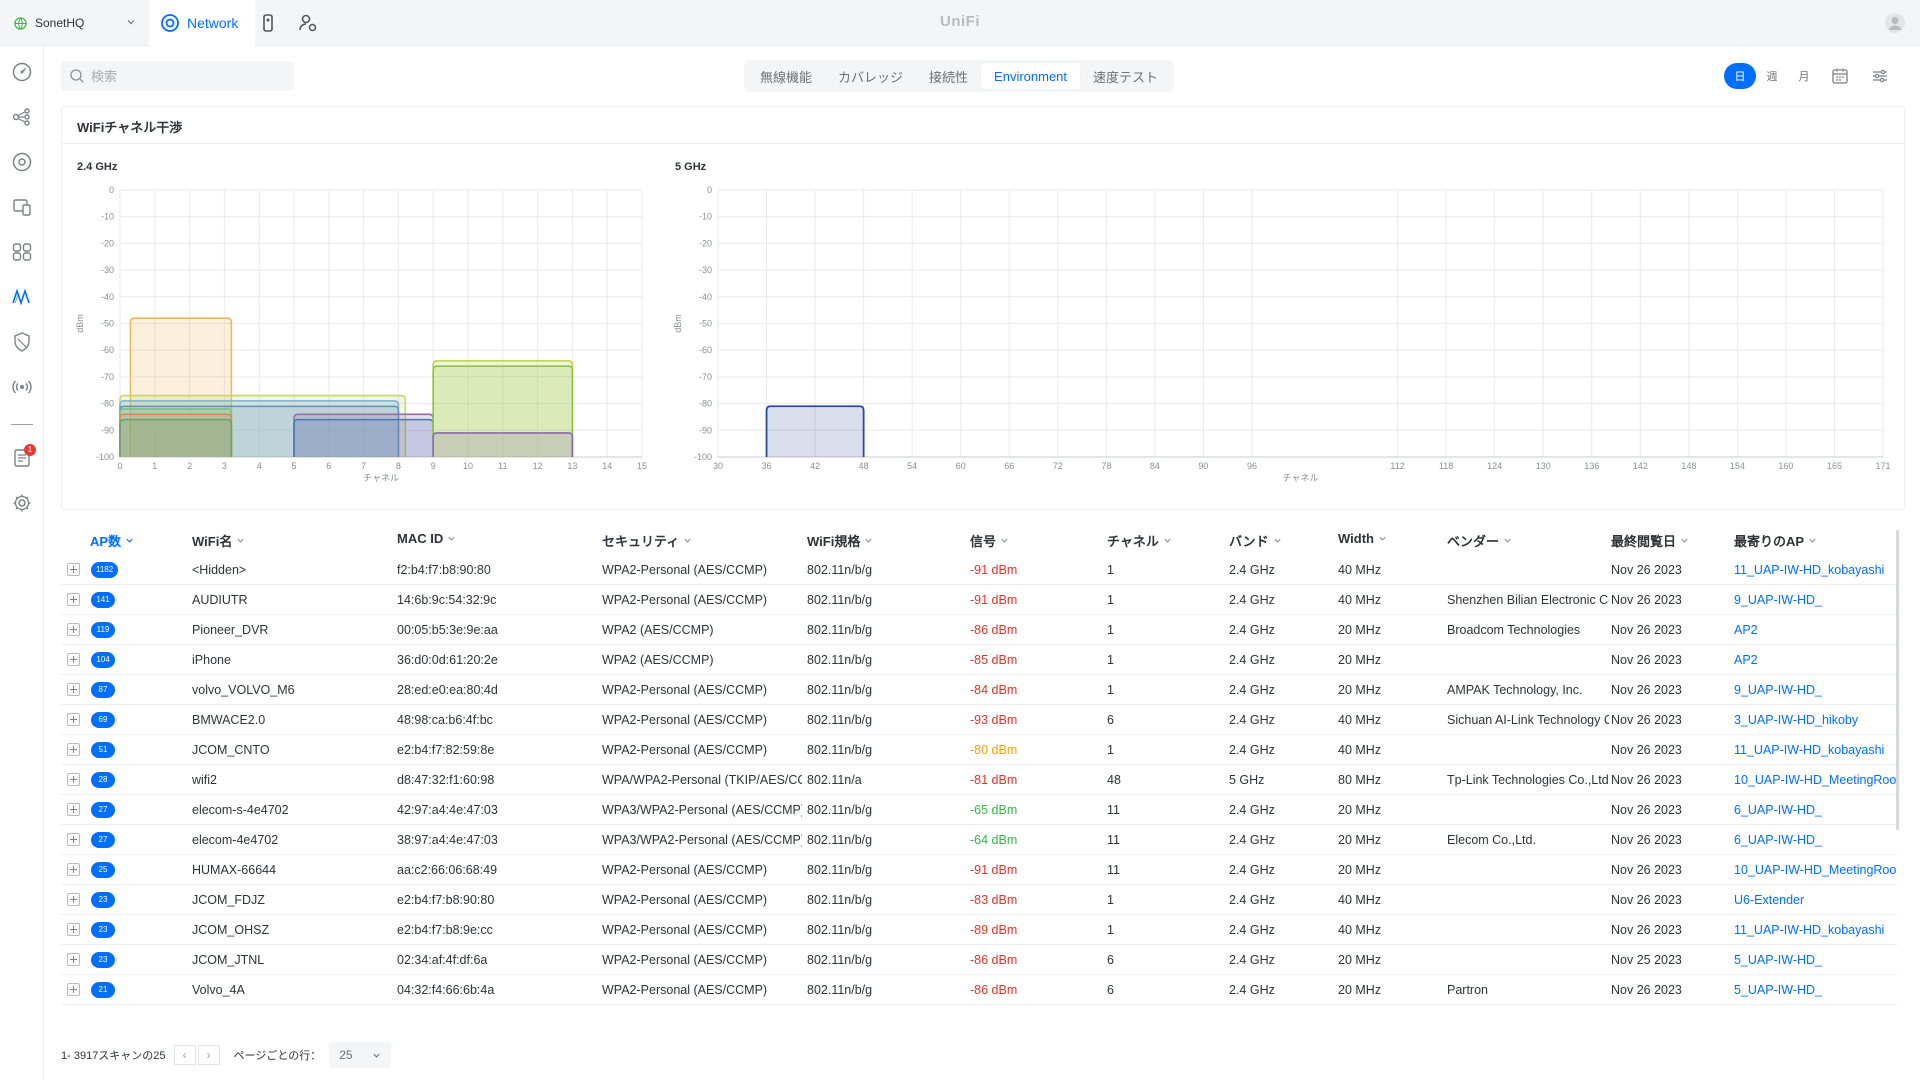  What do you see at coordinates (22, 503) in the screenshot?
I see `settings-gear-icon` at bounding box center [22, 503].